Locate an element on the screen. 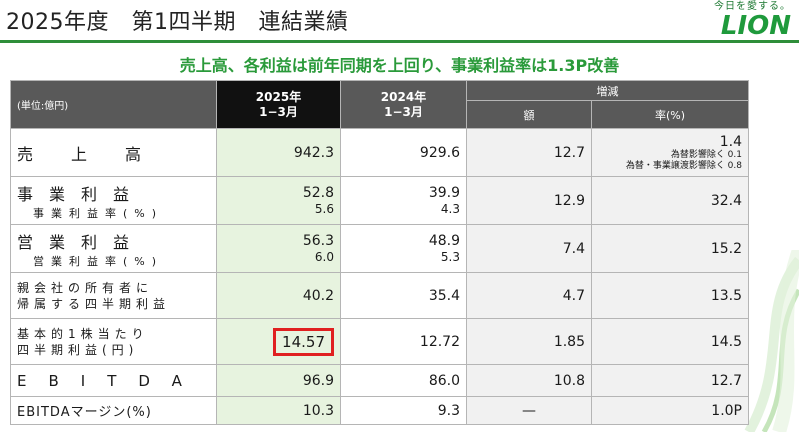 This screenshot has height=432, width=799. change-amount: 10.8 is located at coordinates (529, 380).